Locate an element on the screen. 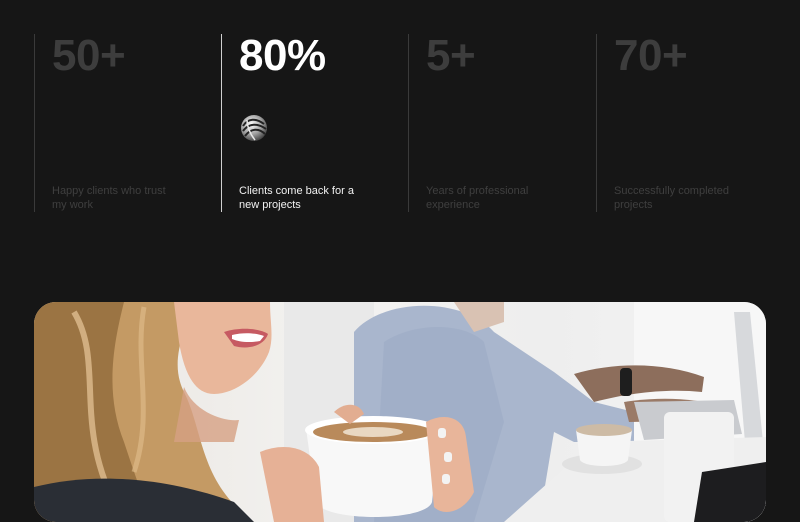  stat-label: Successfully completed projects is located at coordinates (671, 198).